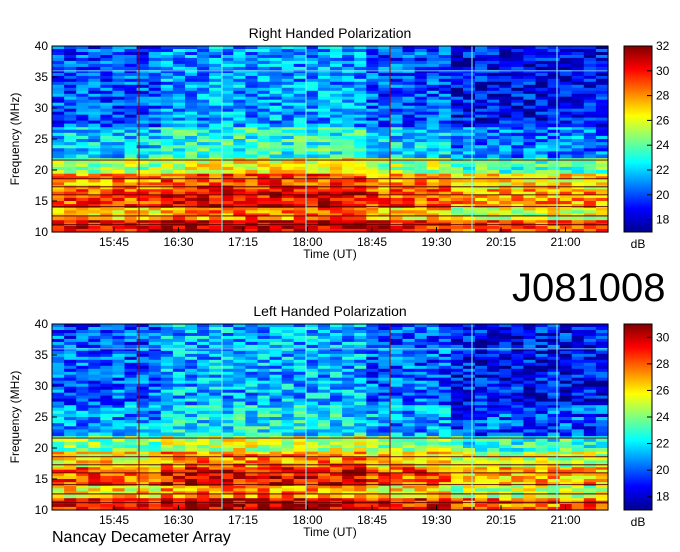  I want to click on y-tick-label: 30, so click(42, 108).